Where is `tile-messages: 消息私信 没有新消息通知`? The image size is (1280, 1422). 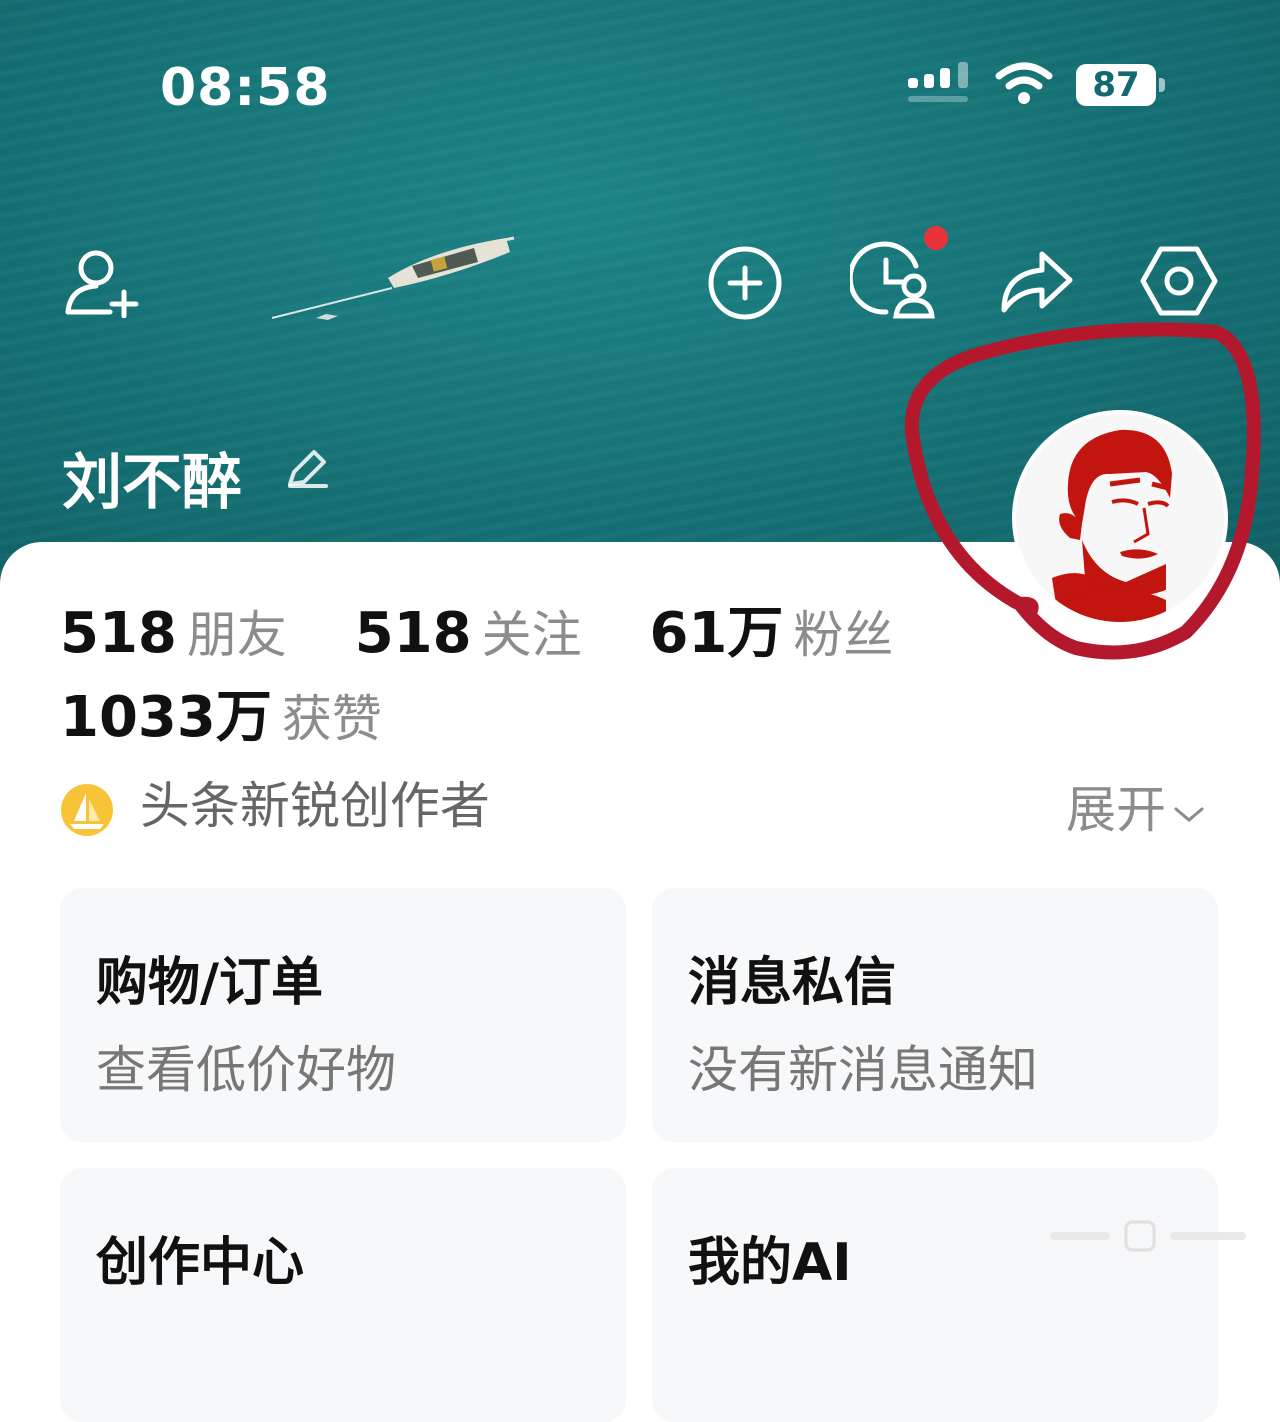
tile-messages: 消息私信 没有新消息通知 is located at coordinates (935, 1015).